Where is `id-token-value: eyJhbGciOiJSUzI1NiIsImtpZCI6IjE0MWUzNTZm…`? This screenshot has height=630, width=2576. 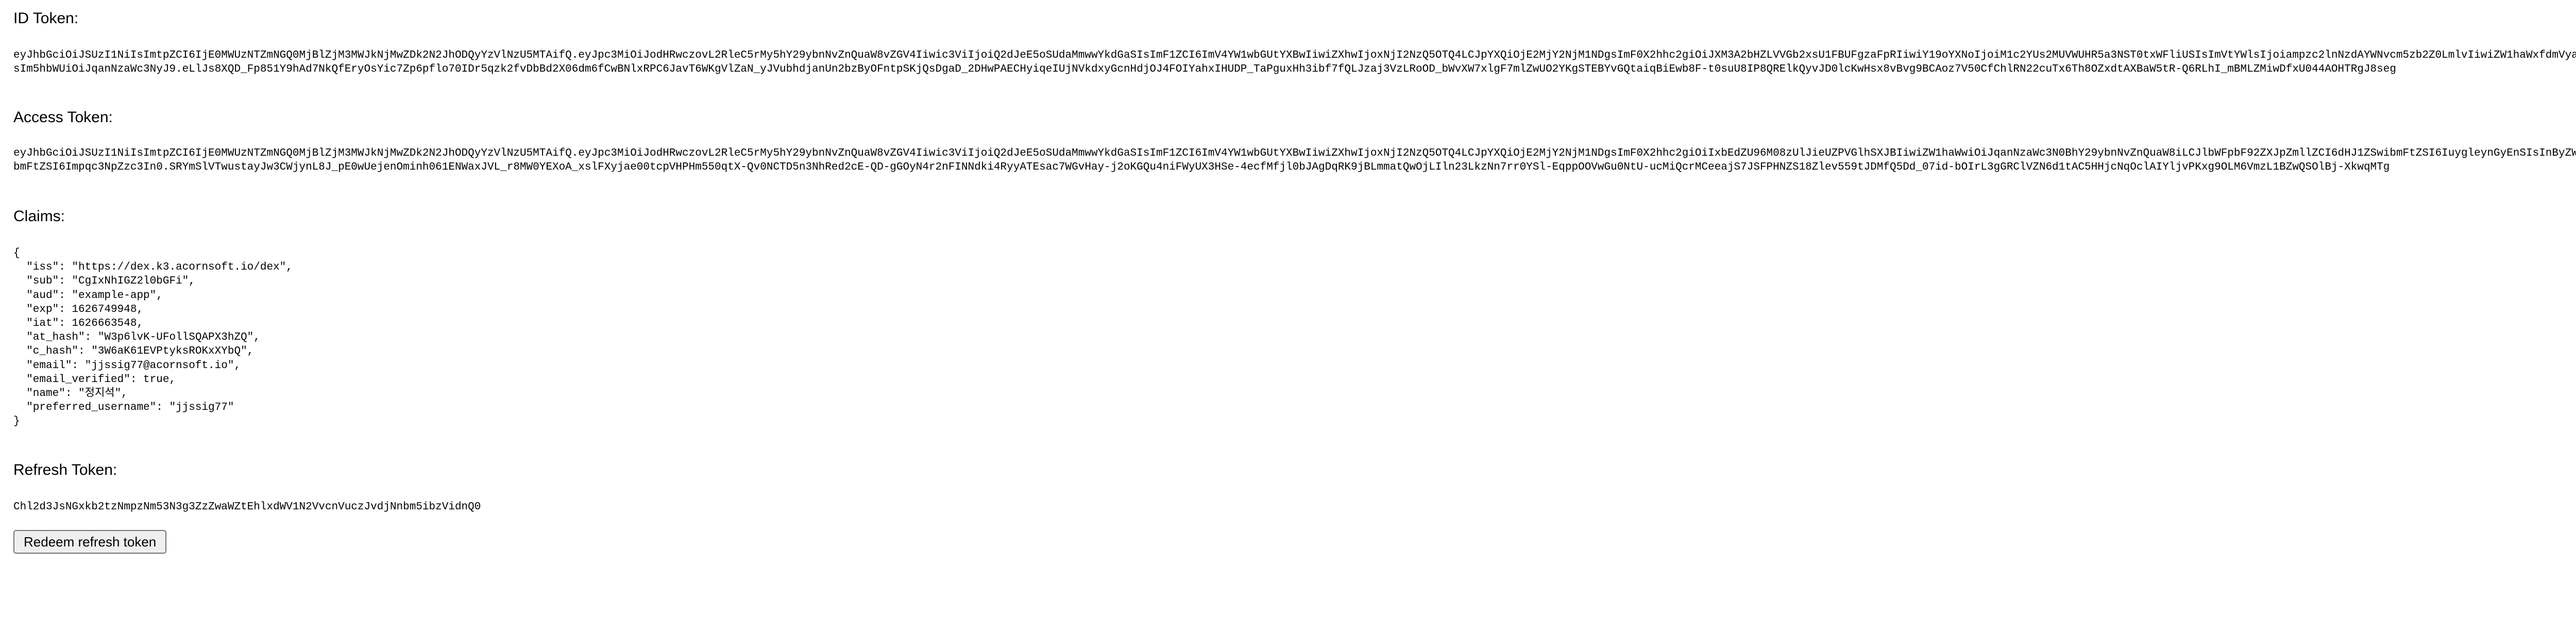
id-token-value: eyJhbGciOiJSUzI1NiIsImtpZCI6IjE0MWUzNTZm… is located at coordinates (1294, 62).